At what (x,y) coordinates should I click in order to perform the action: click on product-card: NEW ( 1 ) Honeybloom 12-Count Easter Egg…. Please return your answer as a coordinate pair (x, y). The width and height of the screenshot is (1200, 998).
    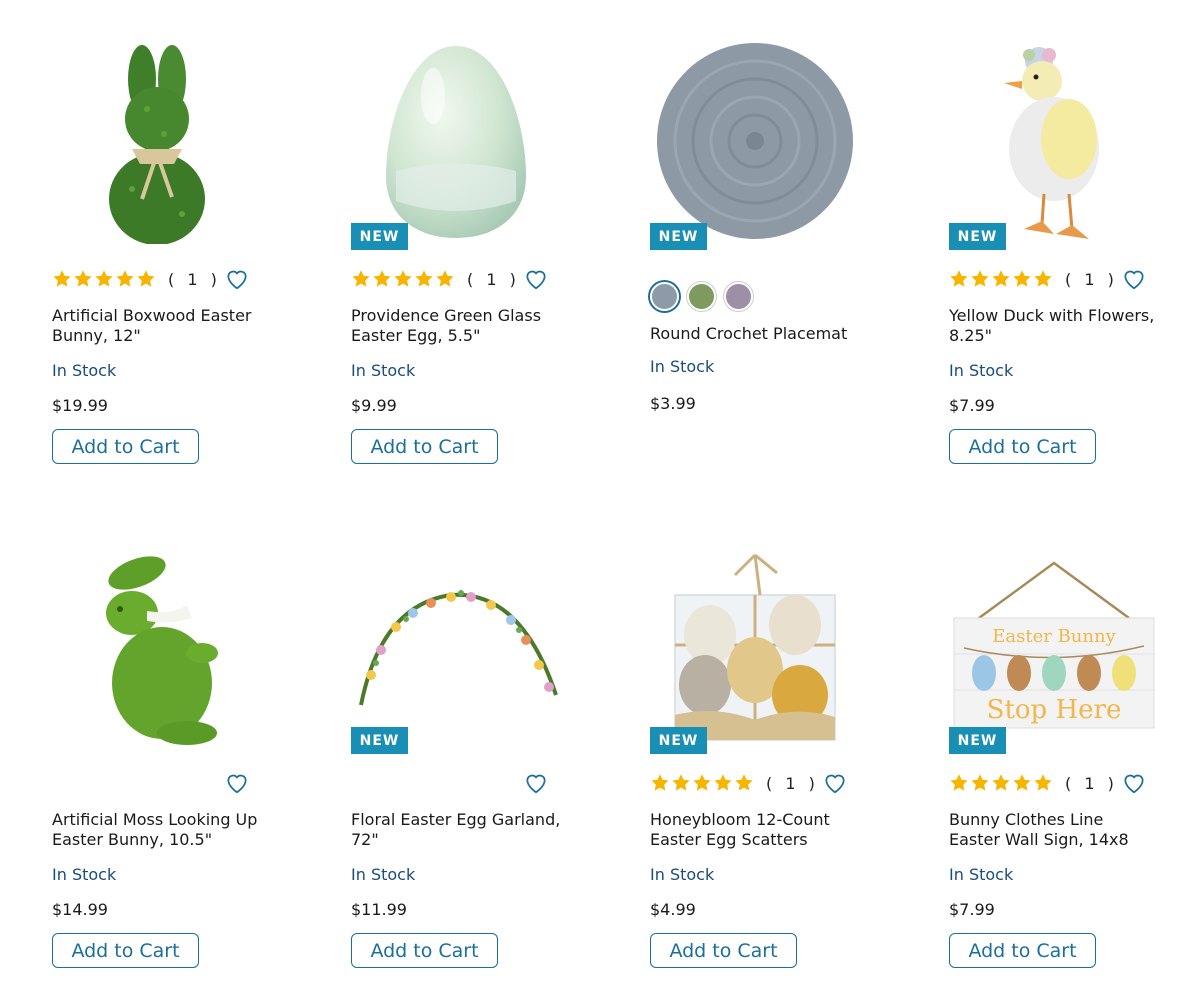
    Looking at the image, I should click on (775, 764).